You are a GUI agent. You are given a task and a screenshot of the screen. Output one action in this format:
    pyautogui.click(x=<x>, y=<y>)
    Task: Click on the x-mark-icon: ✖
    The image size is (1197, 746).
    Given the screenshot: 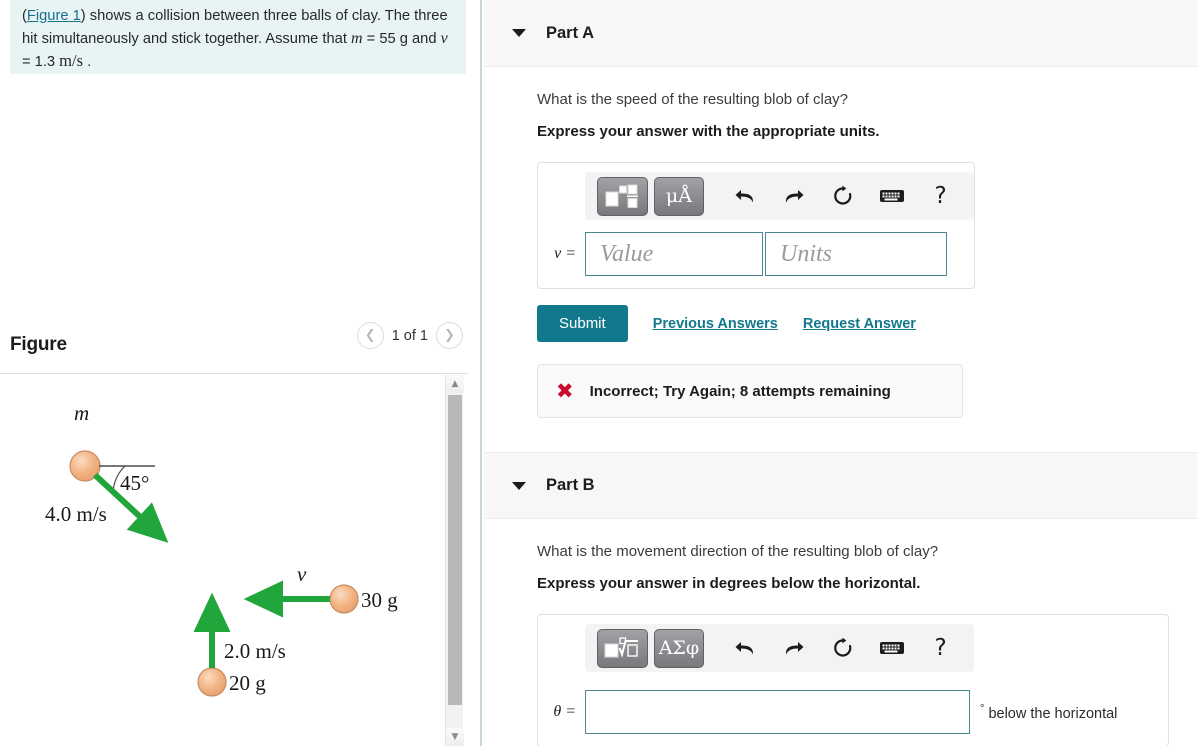 What is the action you would take?
    pyautogui.click(x=565, y=391)
    